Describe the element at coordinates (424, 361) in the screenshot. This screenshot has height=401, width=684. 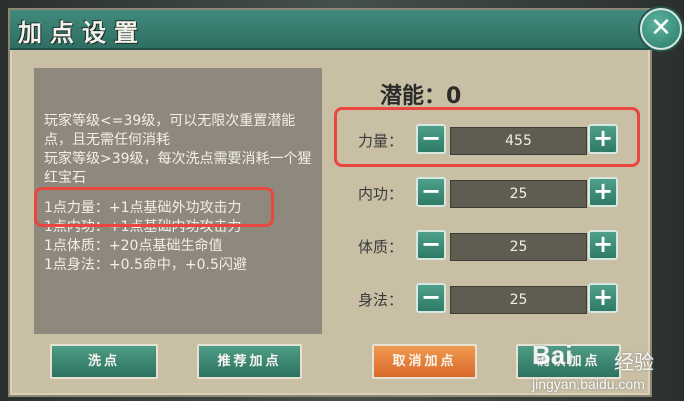
I see `cancel-points-button: 取消加点` at that location.